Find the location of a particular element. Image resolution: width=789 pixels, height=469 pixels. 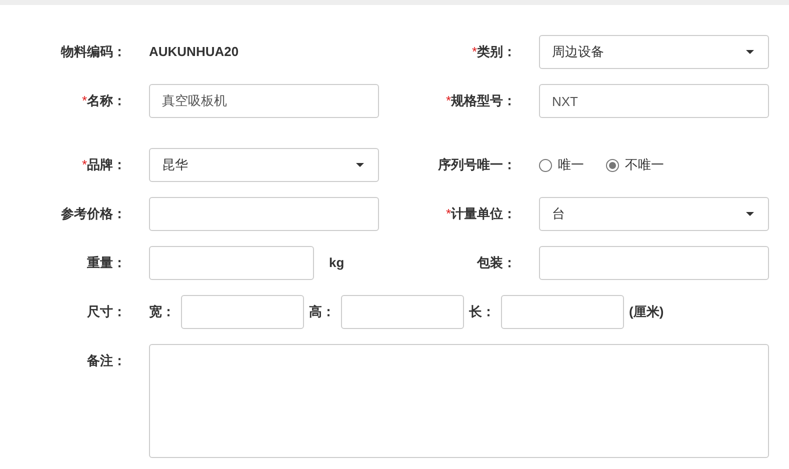

unit-label: (厘米) is located at coordinates (646, 312).